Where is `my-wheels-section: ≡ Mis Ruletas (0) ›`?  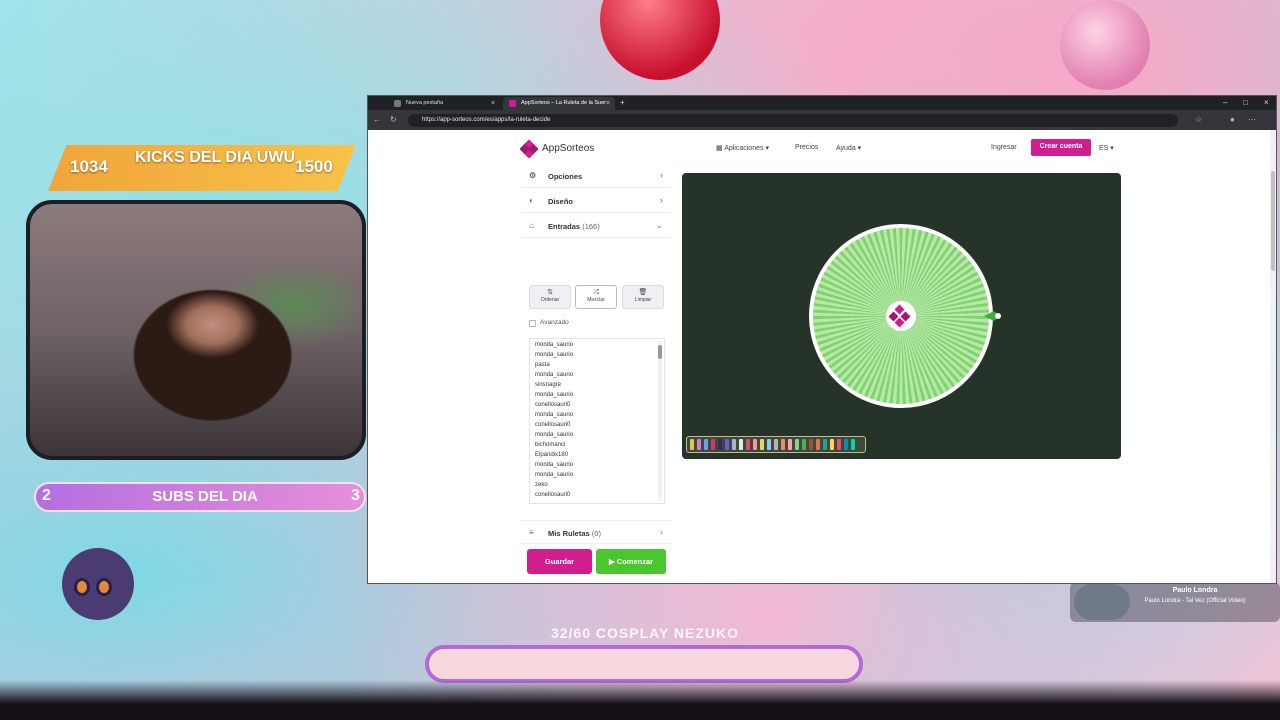 my-wheels-section: ≡ Mis Ruletas (0) › is located at coordinates (596, 532).